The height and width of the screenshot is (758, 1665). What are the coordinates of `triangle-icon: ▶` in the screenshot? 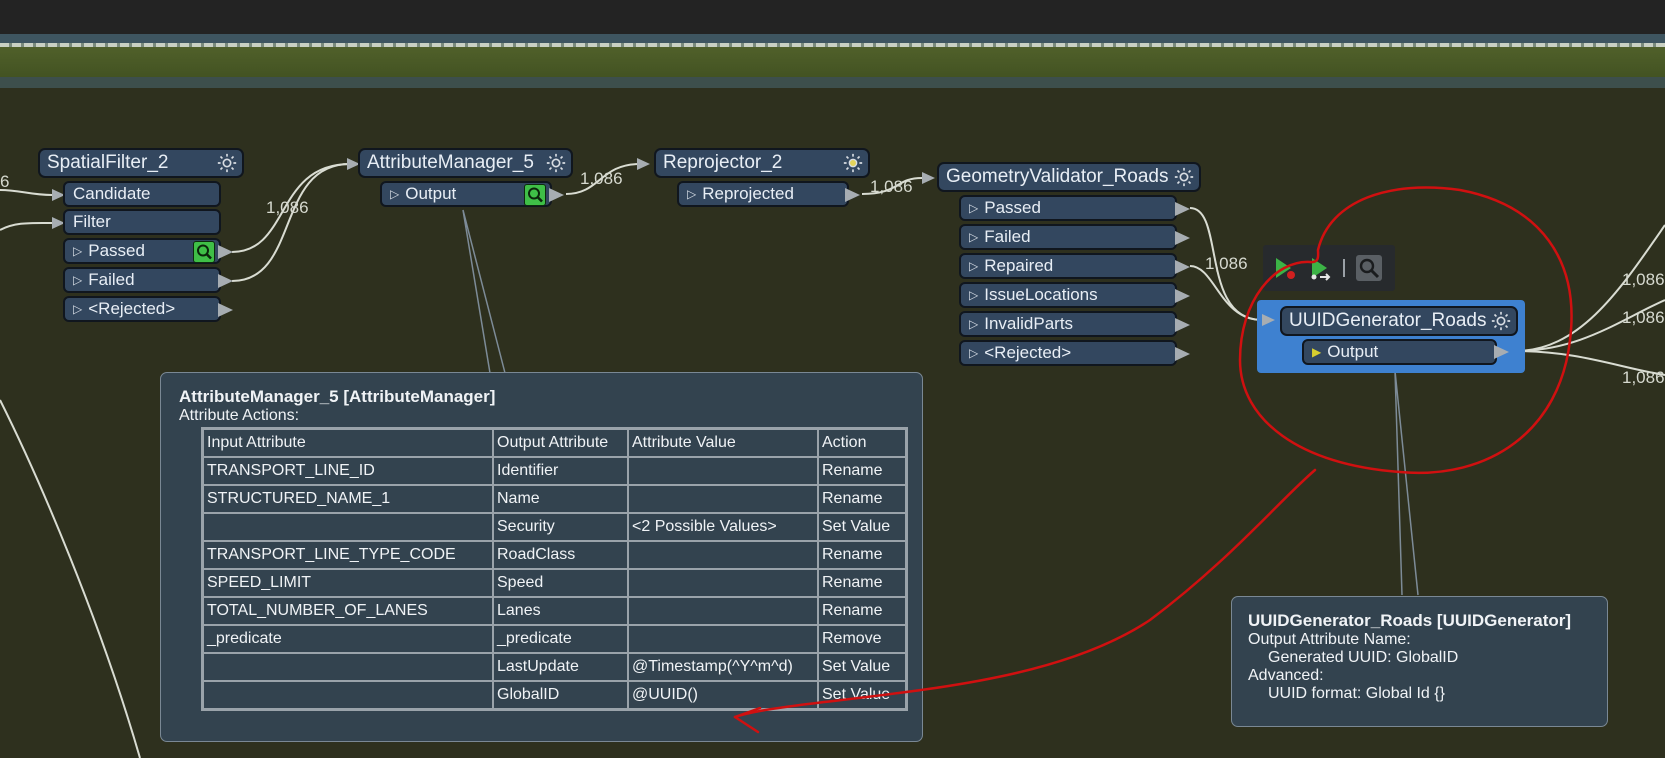 It's located at (1317, 352).